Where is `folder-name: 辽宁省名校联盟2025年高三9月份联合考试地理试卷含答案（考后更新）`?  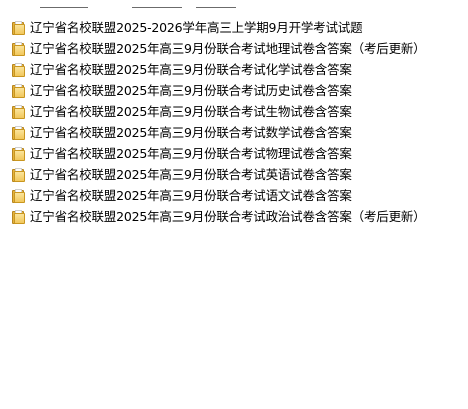 folder-name: 辽宁省名校联盟2025年高三9月份联合考试地理试卷含答案（考后更新） is located at coordinates (228, 48).